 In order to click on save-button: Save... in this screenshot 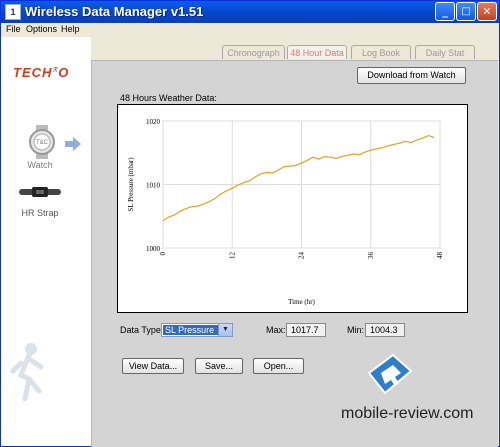, I will do `click(219, 366)`.